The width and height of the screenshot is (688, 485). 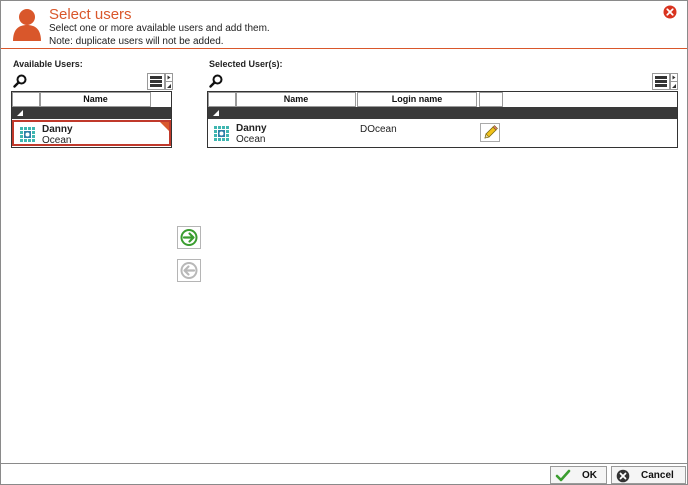 I want to click on available-col-name: Name, so click(x=95, y=99).